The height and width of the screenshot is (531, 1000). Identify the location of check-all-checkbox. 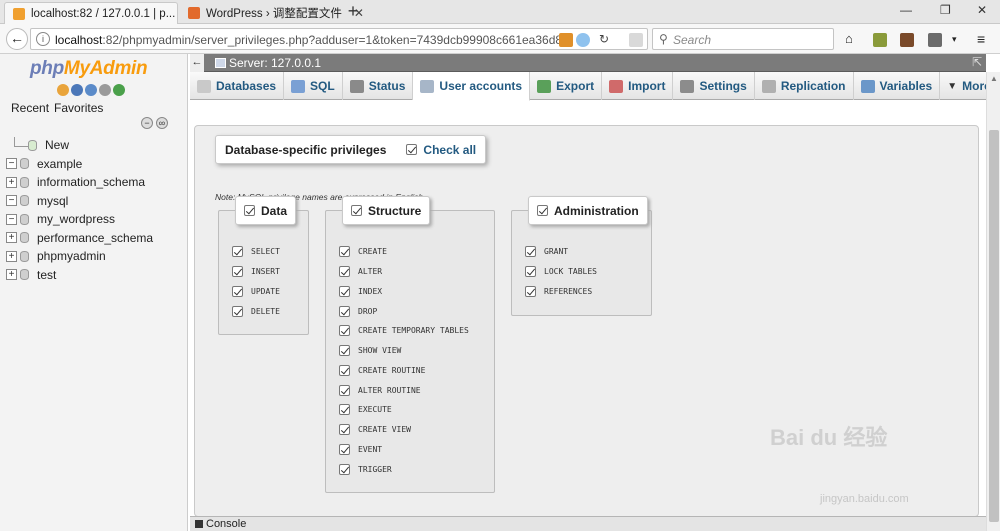
(412, 149).